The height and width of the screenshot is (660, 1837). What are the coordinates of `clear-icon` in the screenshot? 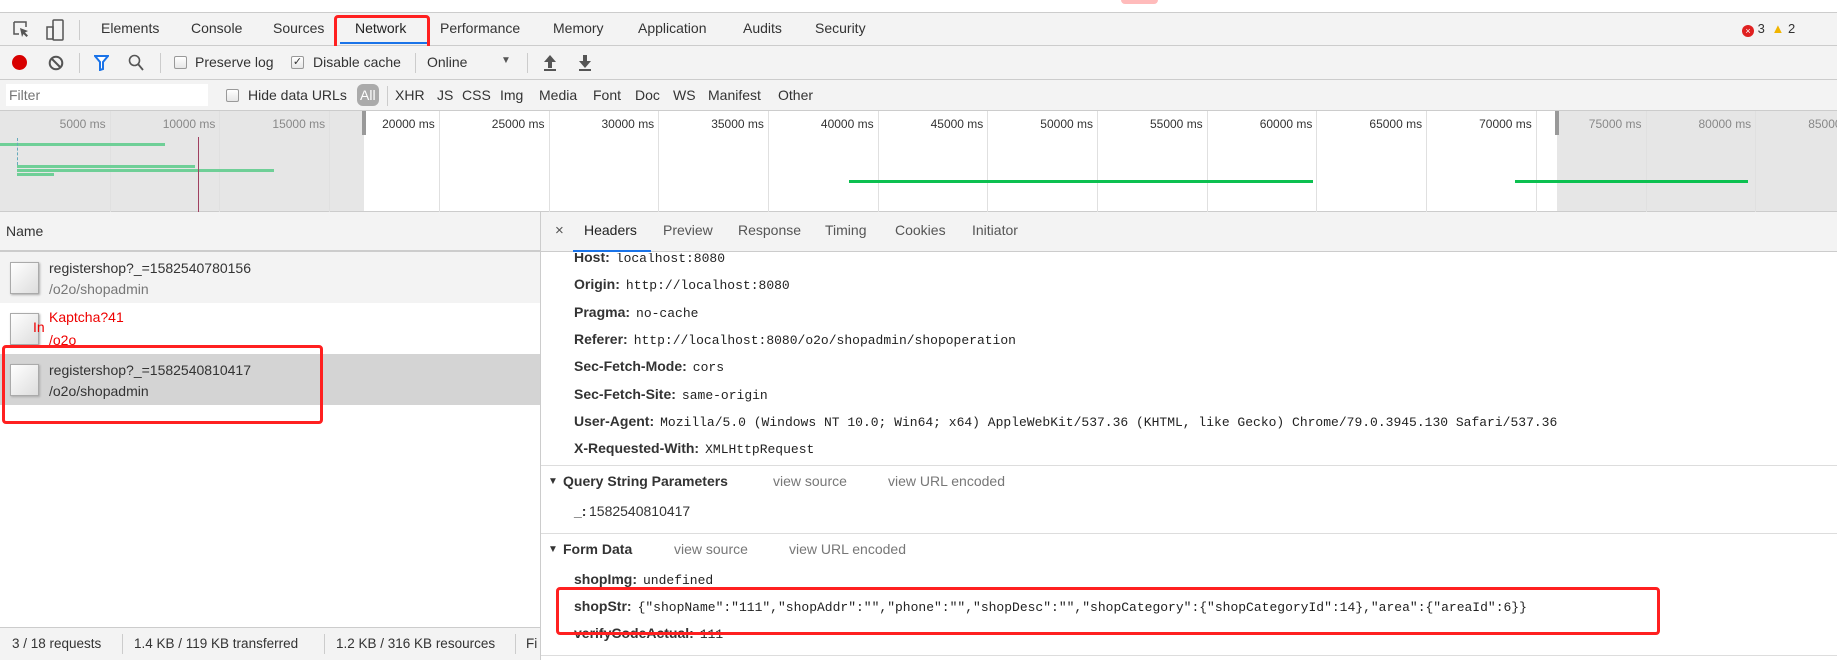 It's located at (56, 63).